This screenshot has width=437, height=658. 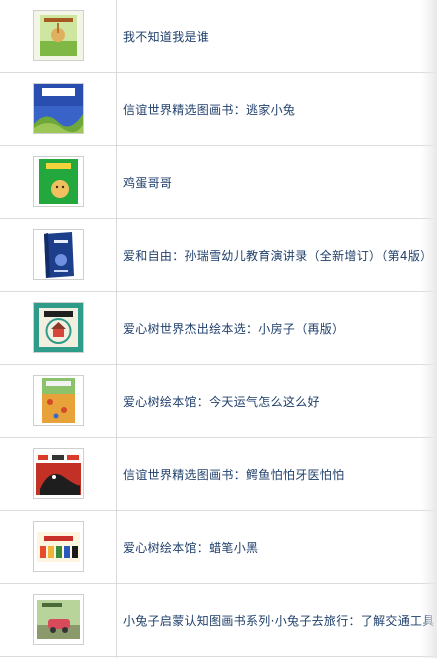 I want to click on book-row: 爱和自由：孙瑞雪幼儿教育演讲录（全新增订）（第4版）, so click(x=218, y=255).